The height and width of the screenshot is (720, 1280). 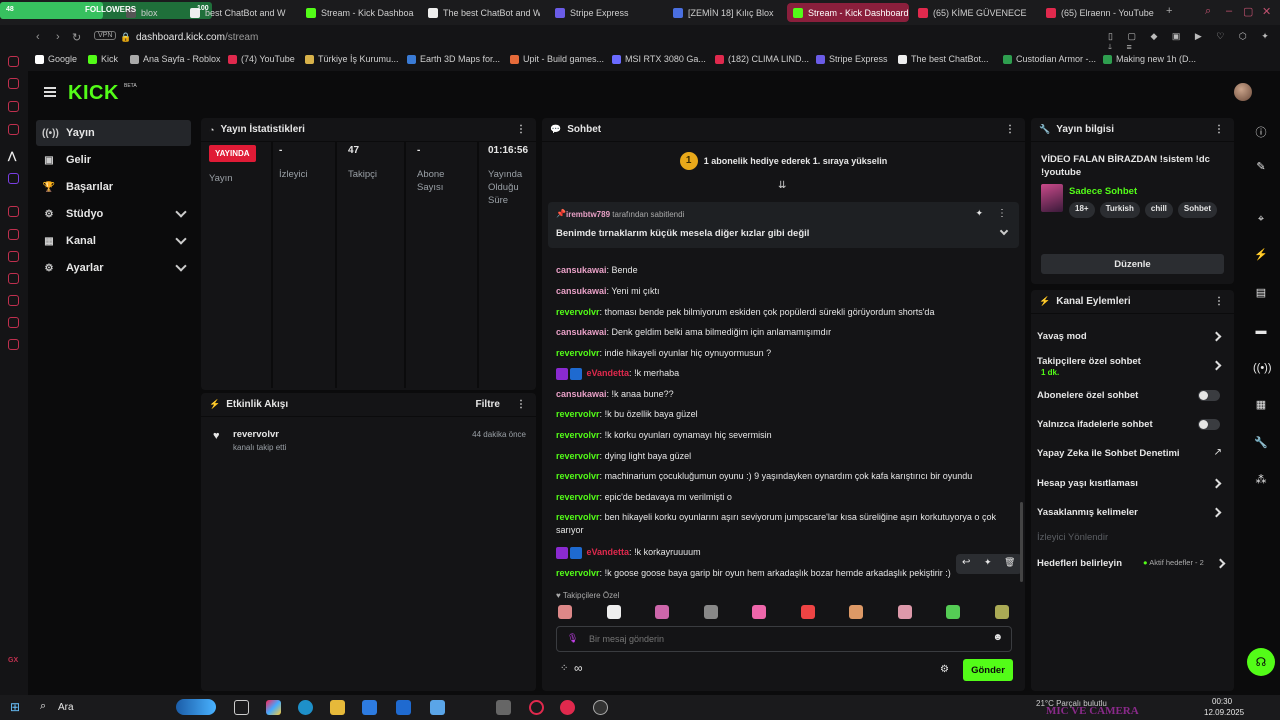 What do you see at coordinates (1224, 712) in the screenshot?
I see `clock-date: 12.09.2025` at bounding box center [1224, 712].